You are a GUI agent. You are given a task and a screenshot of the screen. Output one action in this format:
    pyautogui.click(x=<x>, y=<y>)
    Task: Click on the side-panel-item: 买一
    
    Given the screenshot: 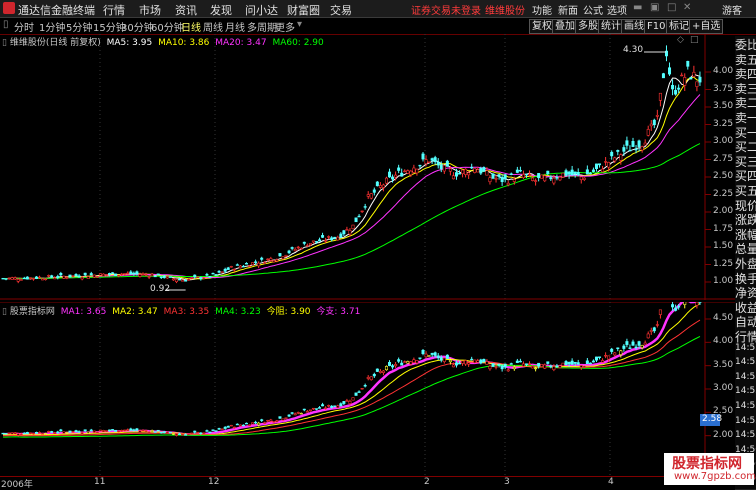 What is the action you would take?
    pyautogui.click(x=745, y=132)
    